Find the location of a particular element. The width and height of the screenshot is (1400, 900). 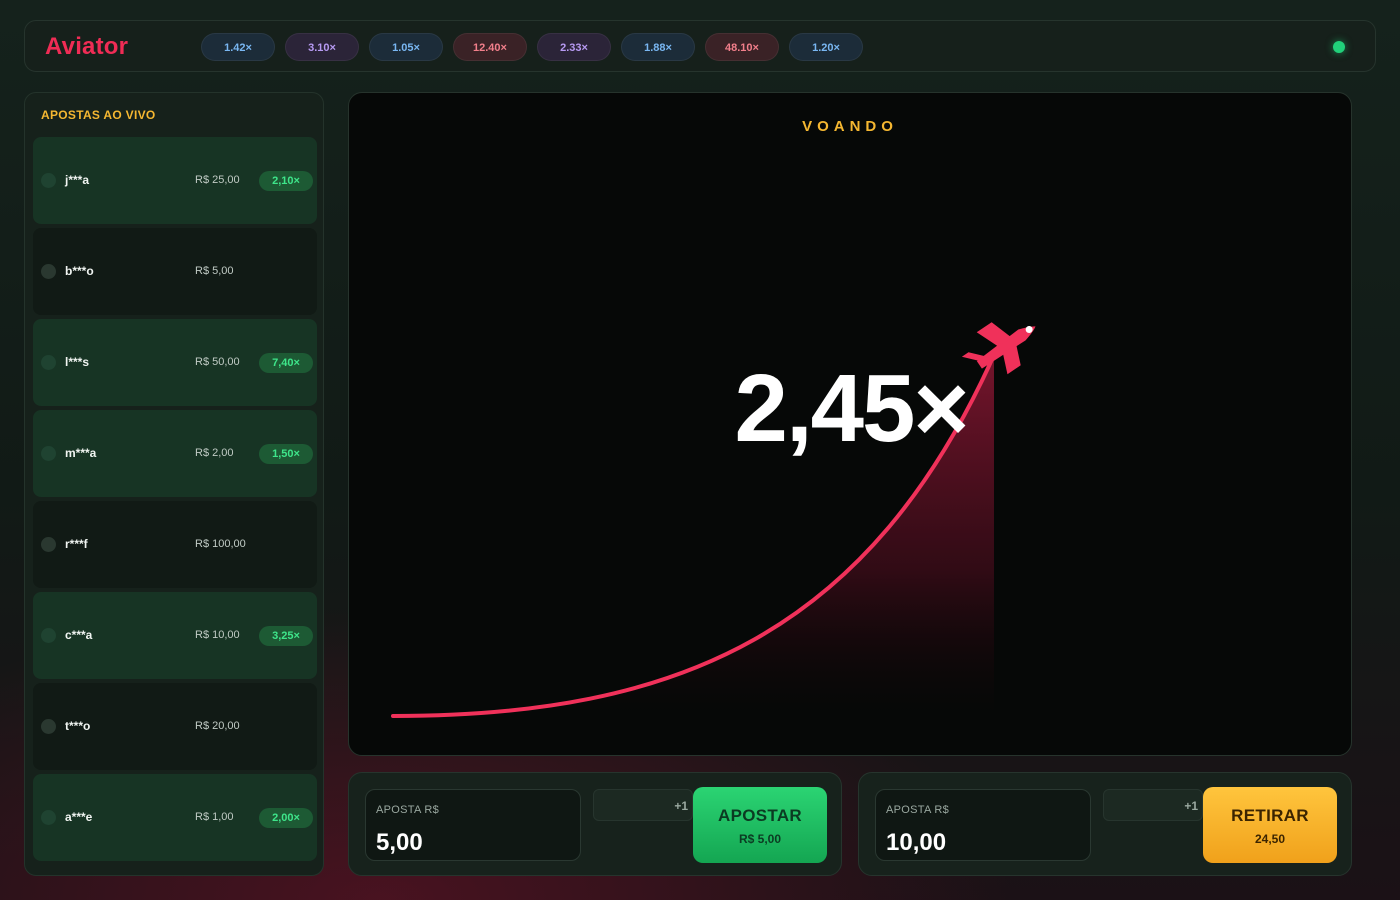

cashout-label: RETIRAR is located at coordinates (1270, 815).